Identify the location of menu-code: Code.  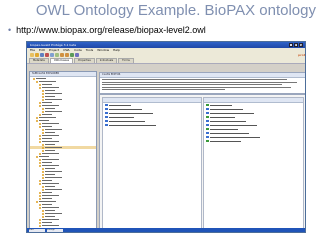
(78, 50).